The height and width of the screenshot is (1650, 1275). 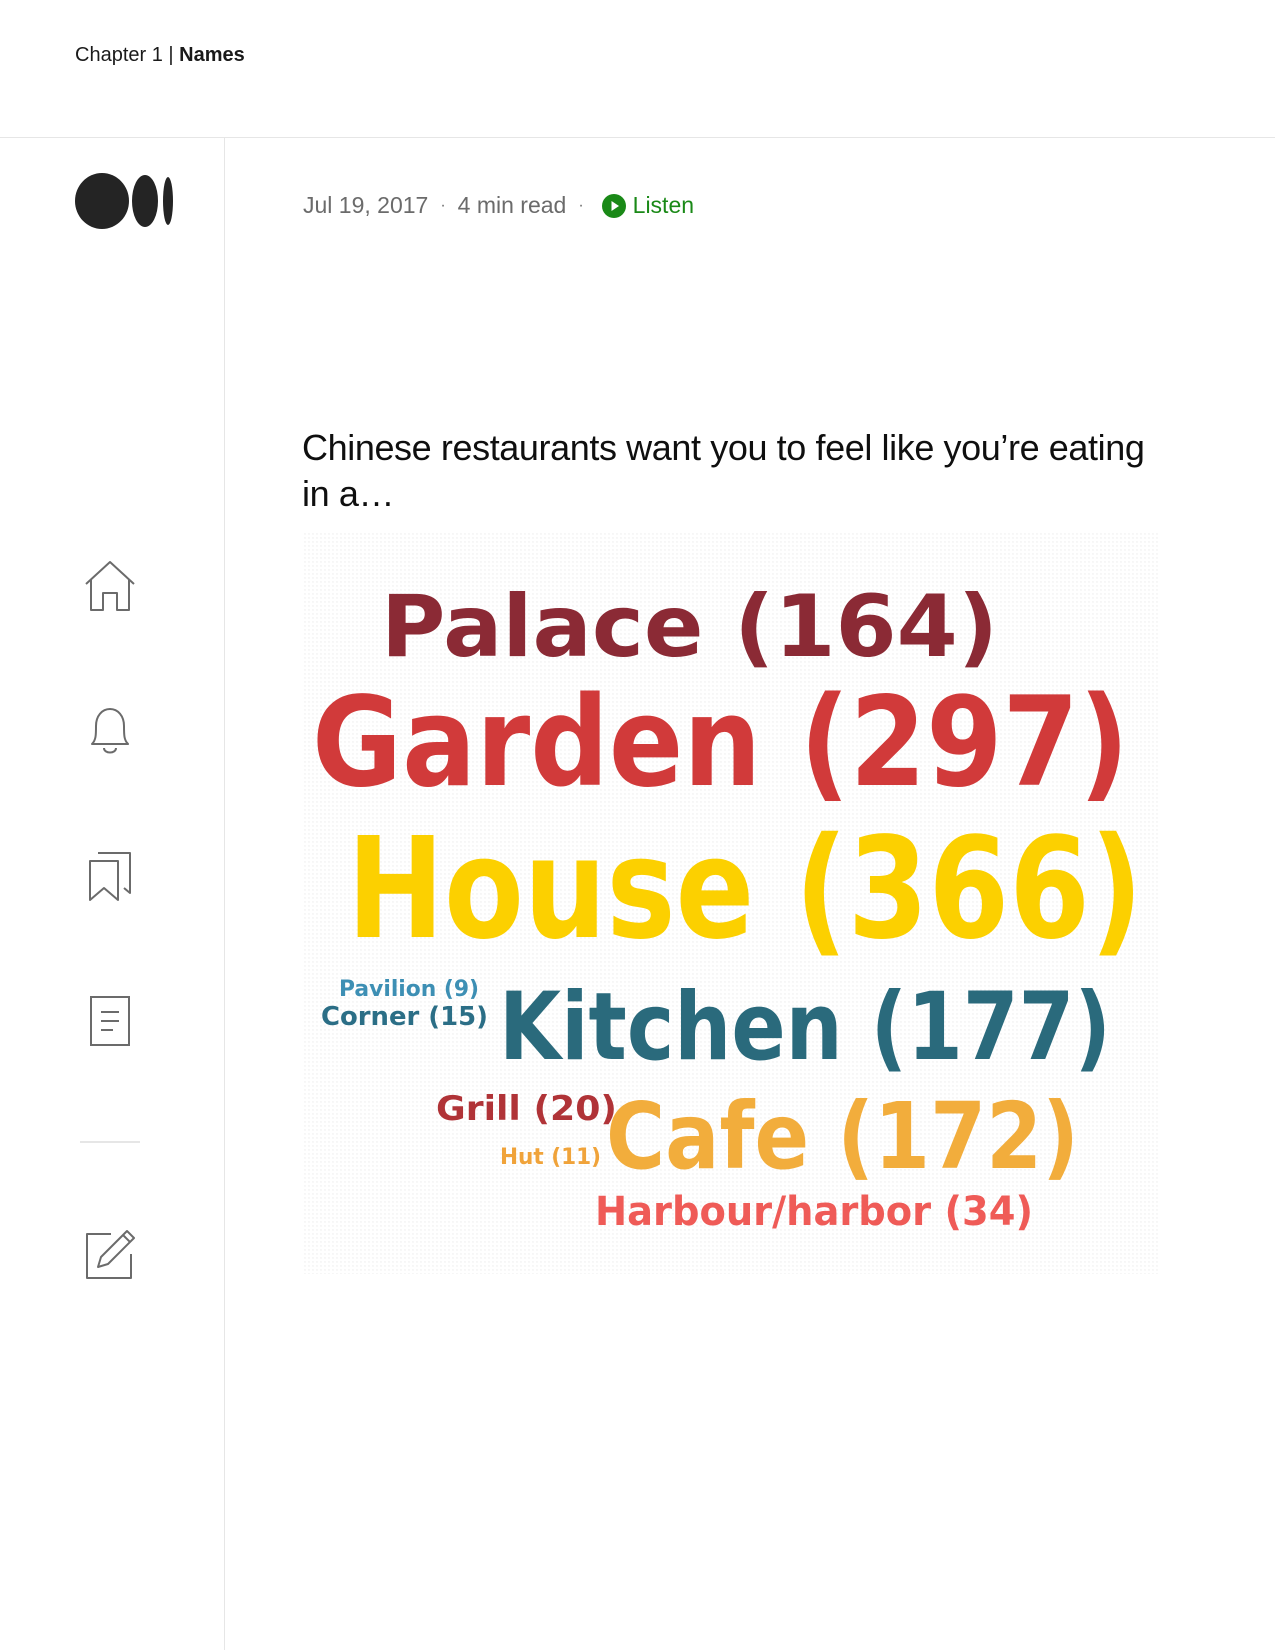 What do you see at coordinates (550, 1157) in the screenshot?
I see `word-hut: Hut (11)` at bounding box center [550, 1157].